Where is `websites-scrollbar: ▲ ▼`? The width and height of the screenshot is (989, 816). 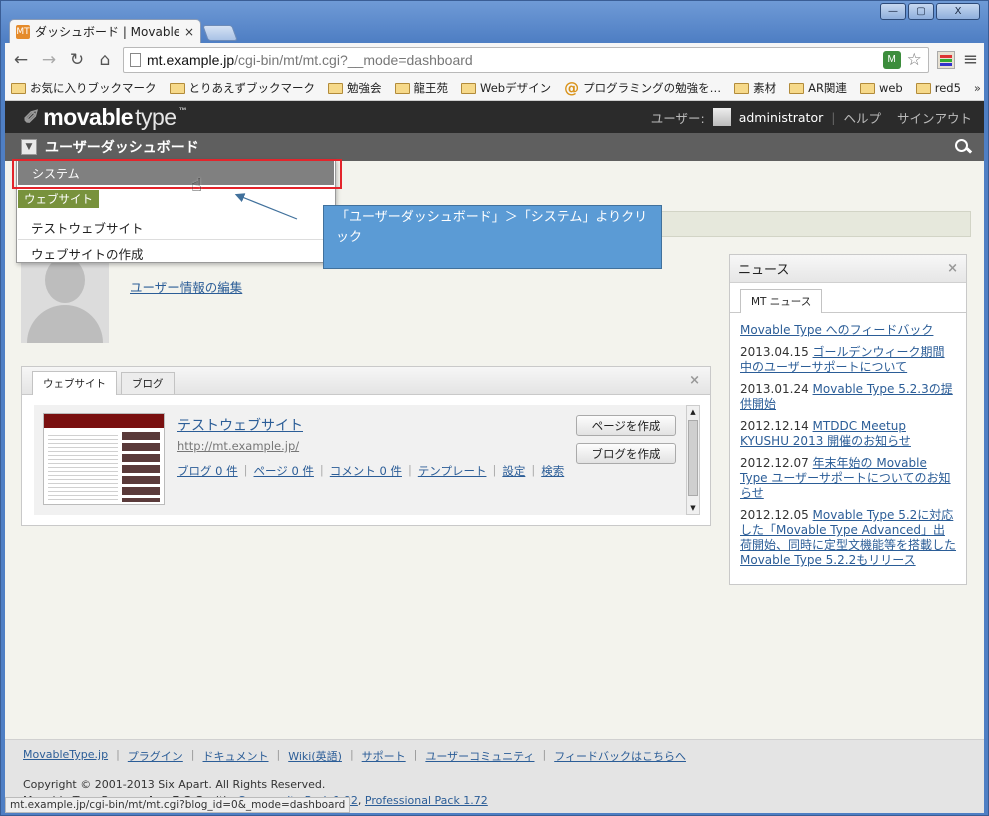 websites-scrollbar: ▲ ▼ is located at coordinates (693, 460).